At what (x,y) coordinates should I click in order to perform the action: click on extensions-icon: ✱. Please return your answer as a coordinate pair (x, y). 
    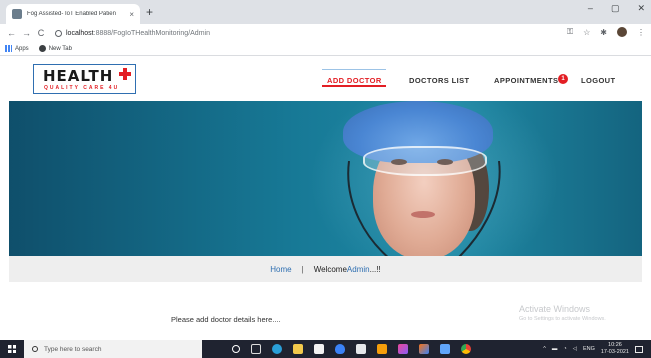
    Looking at the image, I should click on (603, 32).